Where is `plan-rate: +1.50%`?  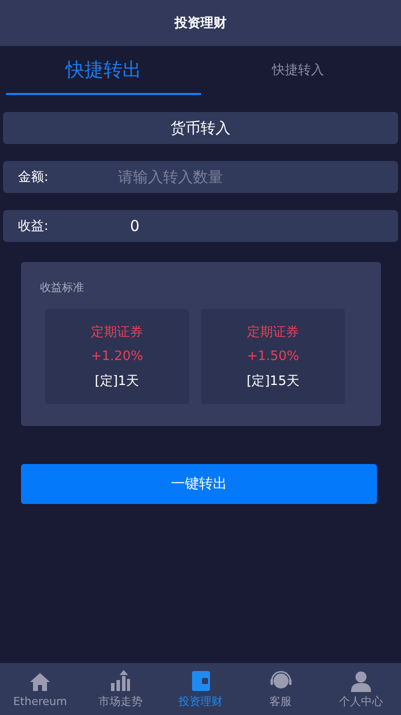 plan-rate: +1.50% is located at coordinates (273, 356).